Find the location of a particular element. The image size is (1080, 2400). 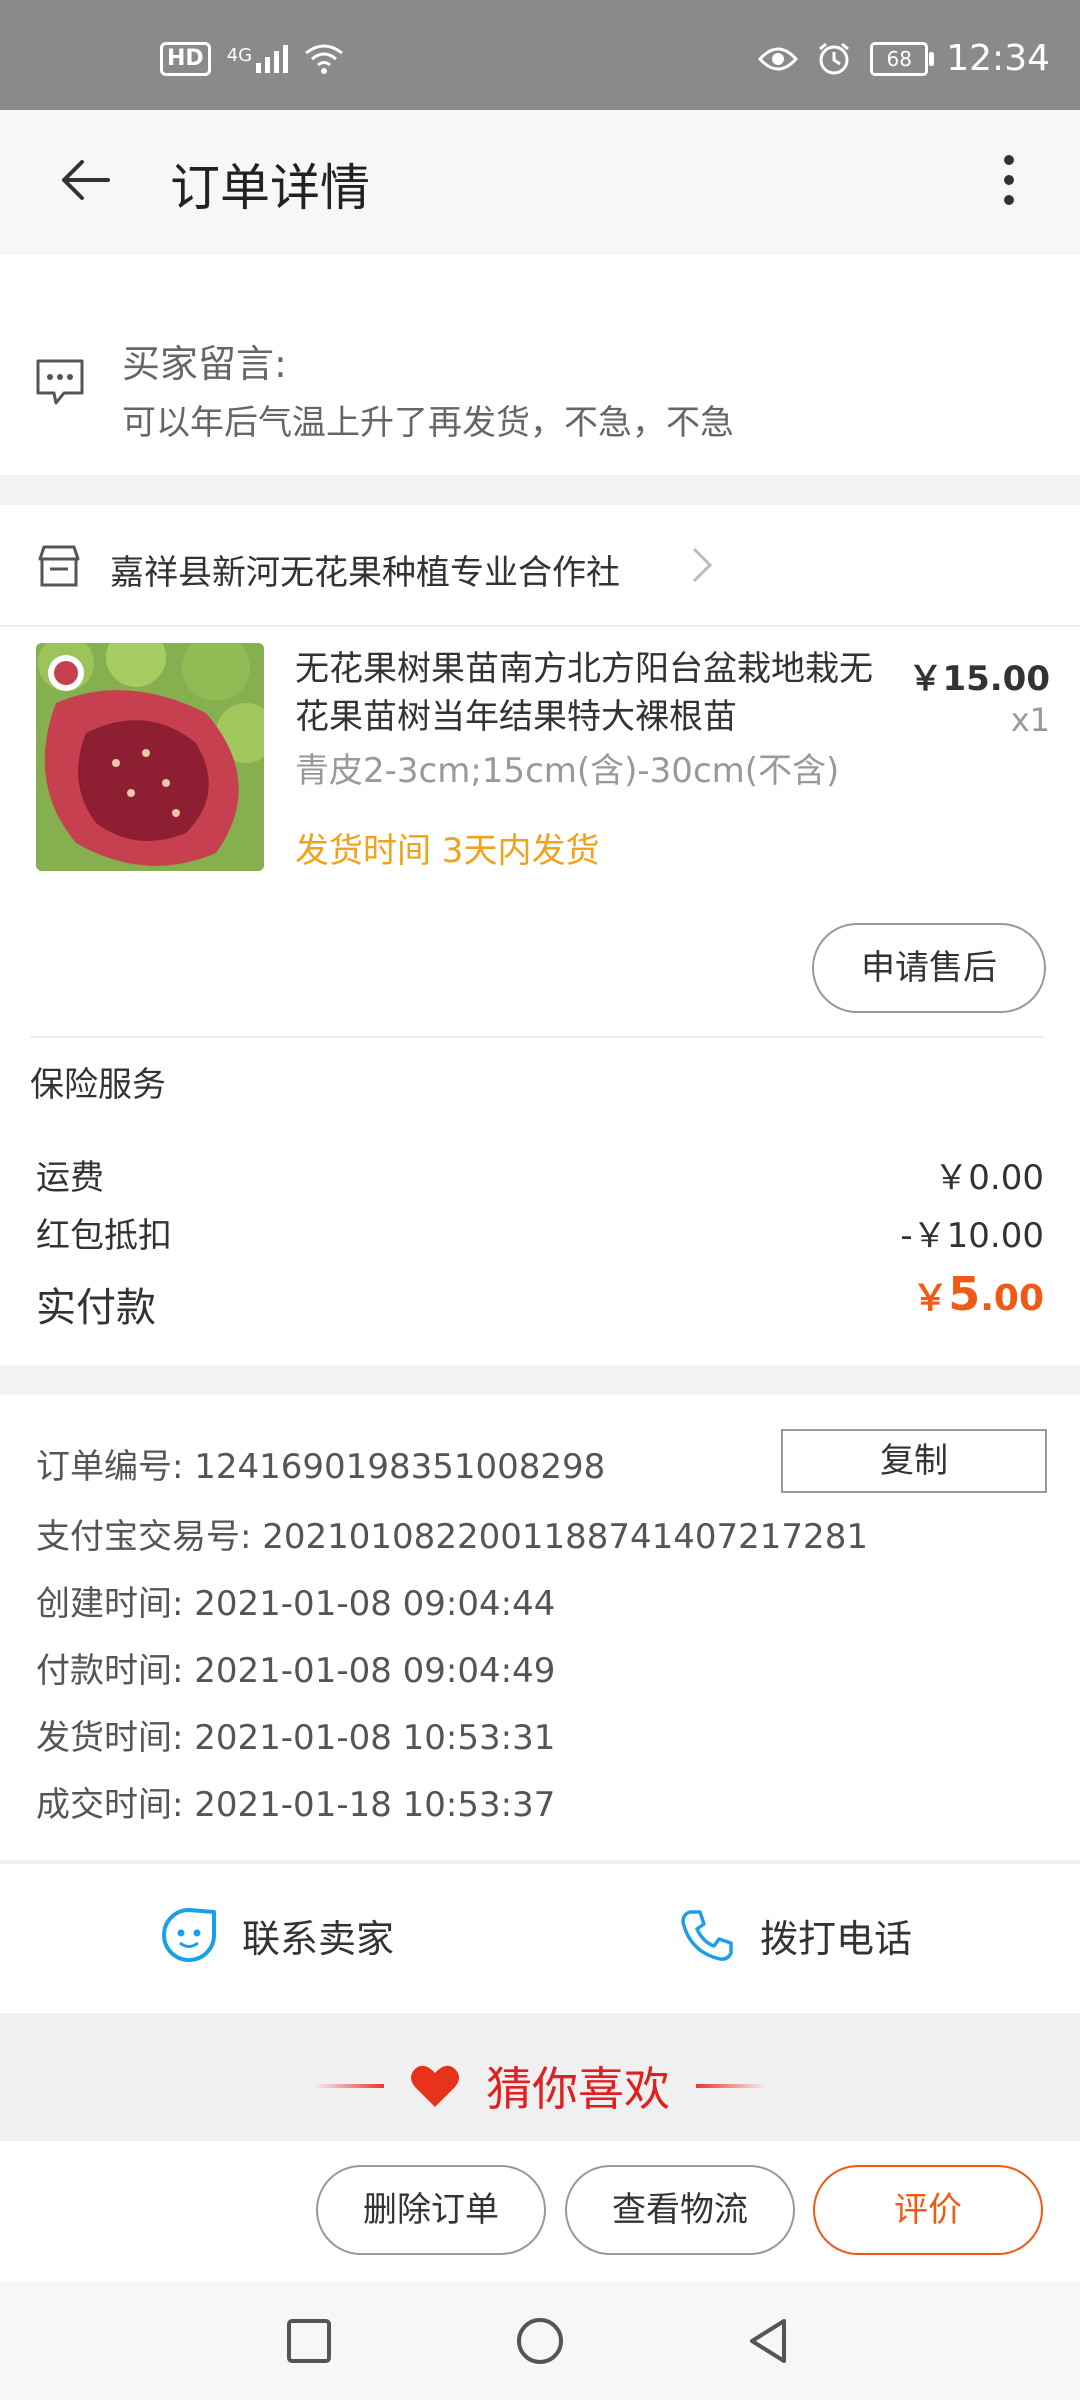

signal-icon: 4G is located at coordinates (257, 59).